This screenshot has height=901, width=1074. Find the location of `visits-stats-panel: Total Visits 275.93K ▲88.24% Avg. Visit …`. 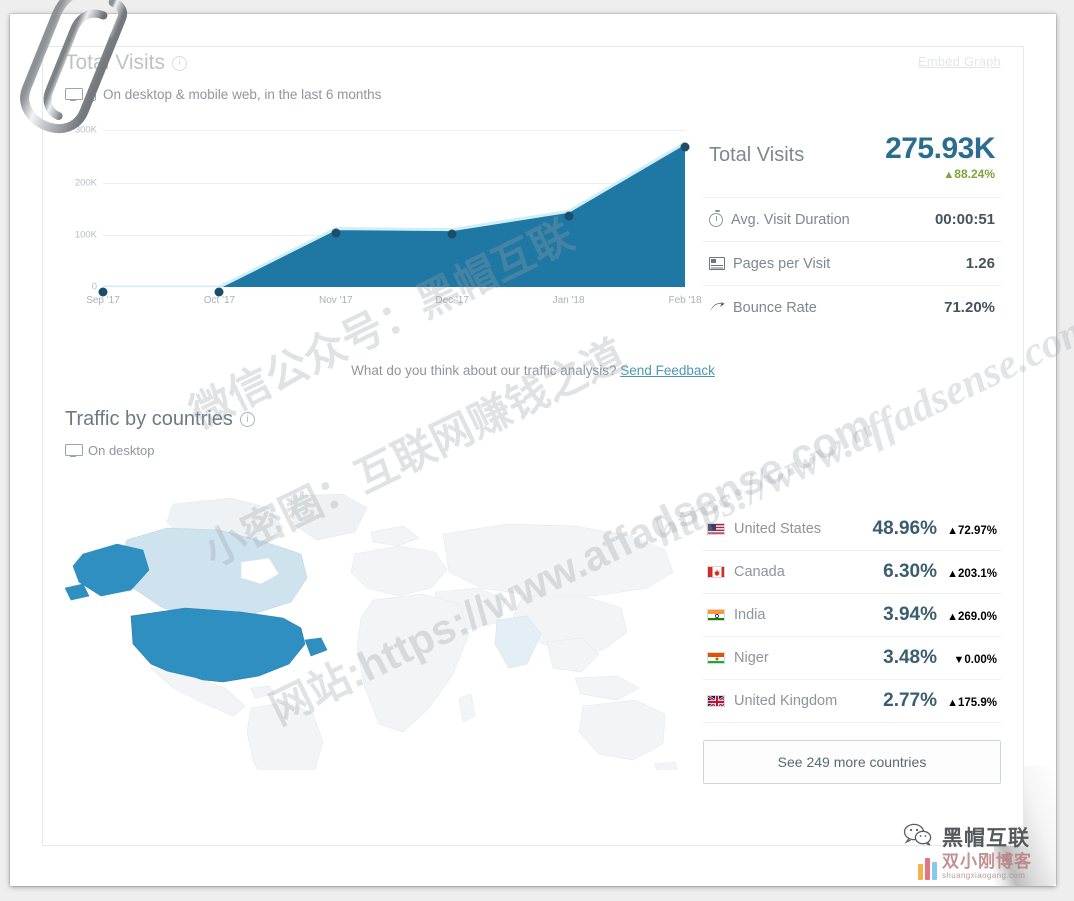

visits-stats-panel: Total Visits 275.93K ▲88.24% Avg. Visit … is located at coordinates (843, 220).